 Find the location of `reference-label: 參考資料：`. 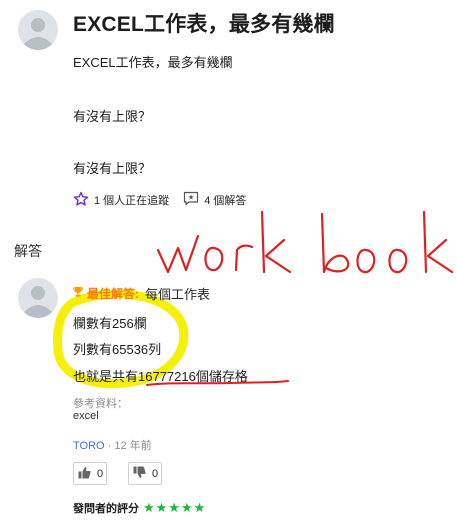

reference-label: 參考資料： is located at coordinates (100, 404).